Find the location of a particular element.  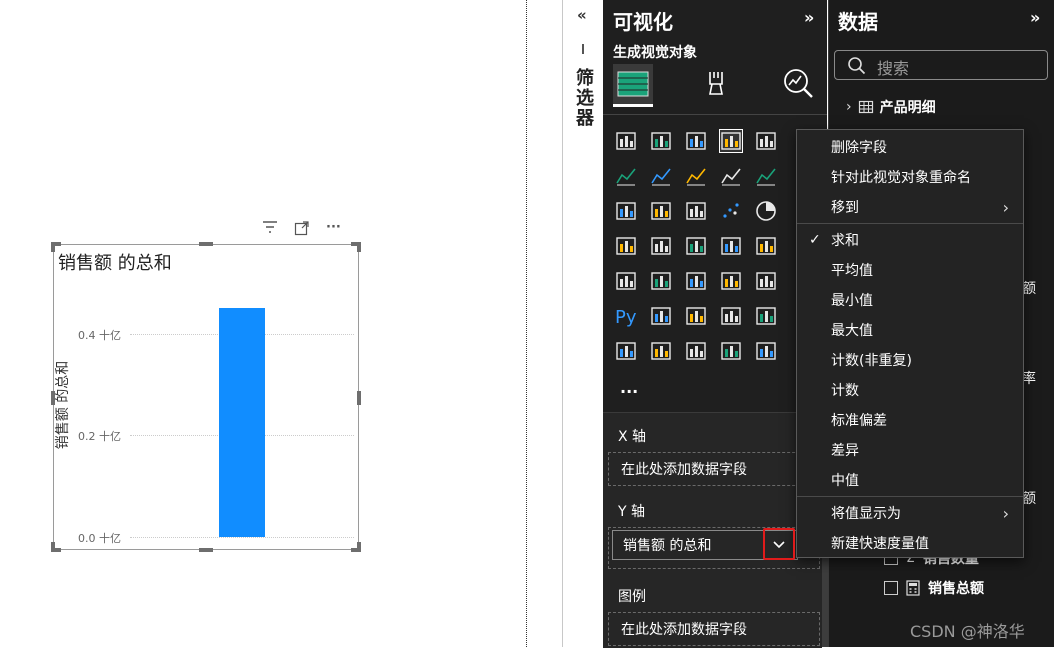

menu-item-label: 计数 is located at coordinates (845, 391).